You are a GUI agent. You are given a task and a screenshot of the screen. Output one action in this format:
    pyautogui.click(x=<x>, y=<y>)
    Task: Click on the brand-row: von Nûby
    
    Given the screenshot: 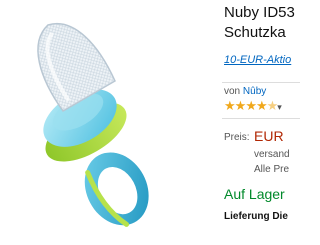 What is the action you would take?
    pyautogui.click(x=245, y=91)
    